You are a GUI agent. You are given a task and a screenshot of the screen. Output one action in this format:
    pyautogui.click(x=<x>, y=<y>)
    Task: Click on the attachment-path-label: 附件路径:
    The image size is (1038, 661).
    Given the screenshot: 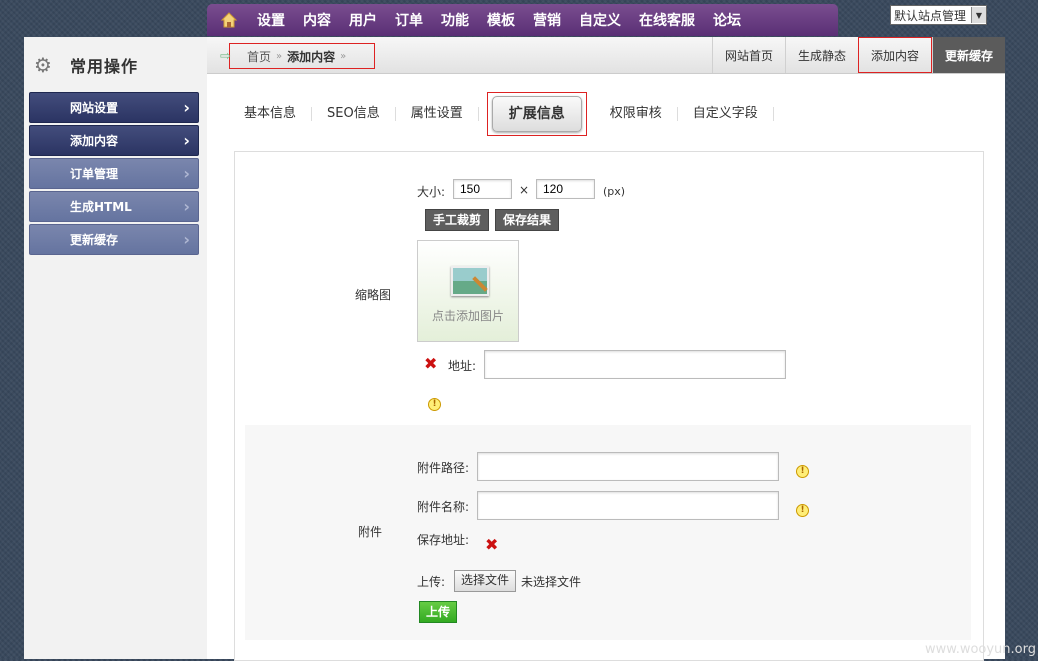 What is the action you would take?
    pyautogui.click(x=443, y=468)
    